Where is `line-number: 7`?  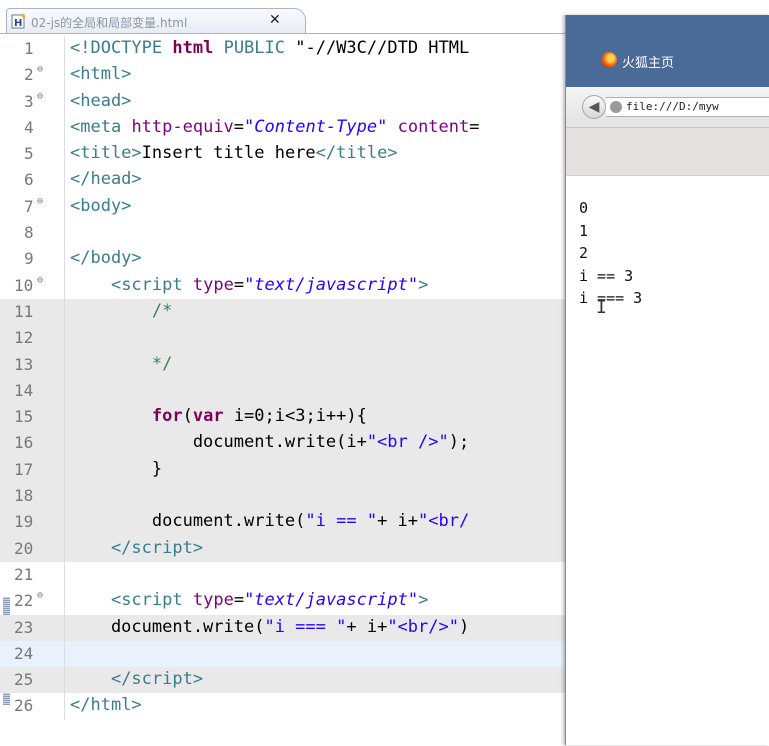
line-number: 7 is located at coordinates (29, 206).